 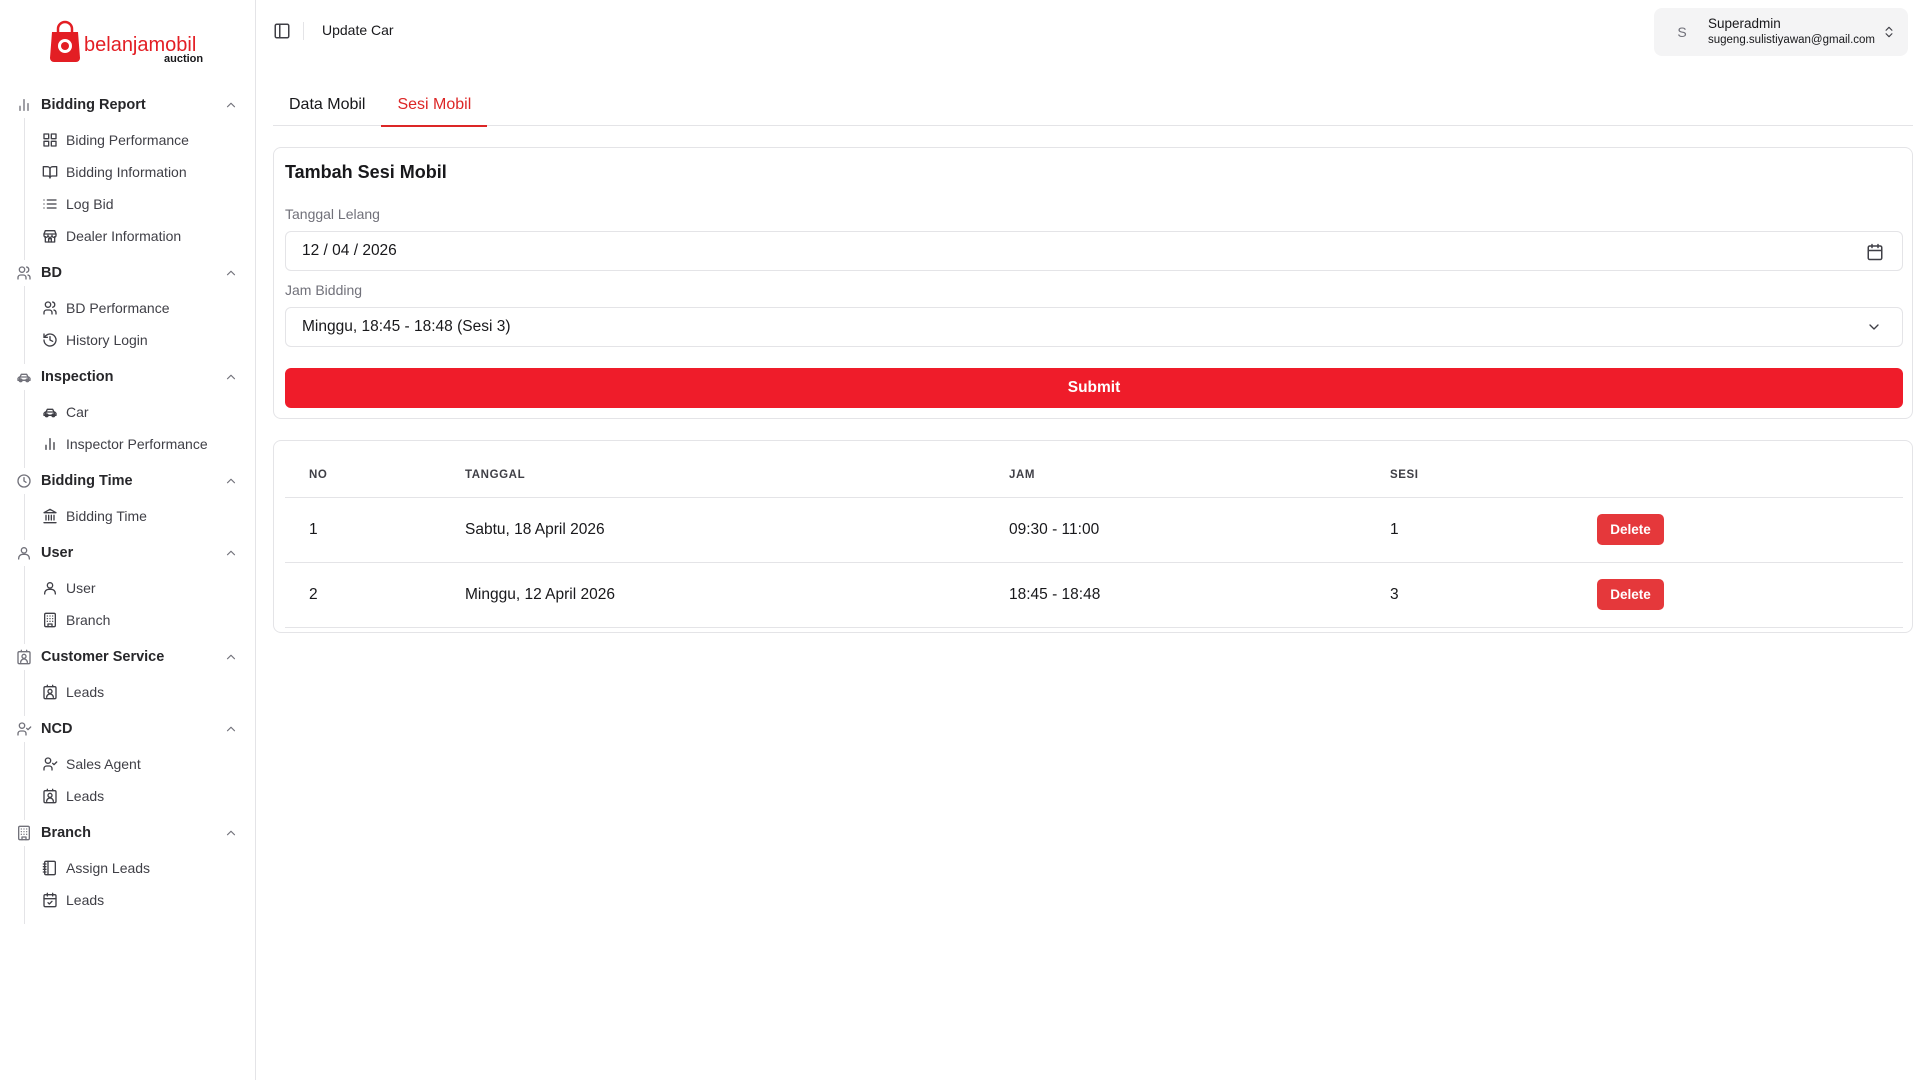 I want to click on sidebar-group-header: Customer Service, so click(x=128, y=657).